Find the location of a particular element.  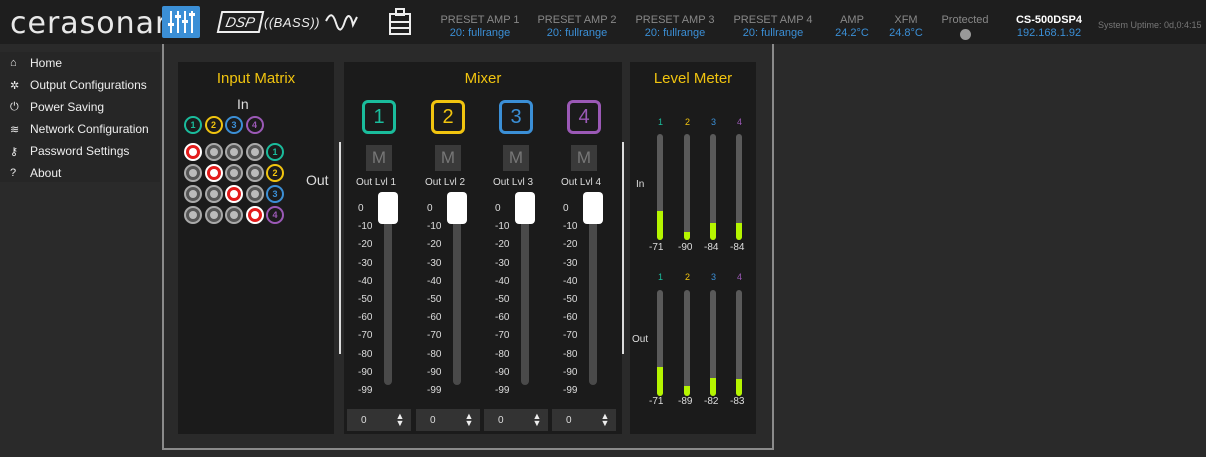

meter-out-channel-4-label: 4 is located at coordinates (740, 277).